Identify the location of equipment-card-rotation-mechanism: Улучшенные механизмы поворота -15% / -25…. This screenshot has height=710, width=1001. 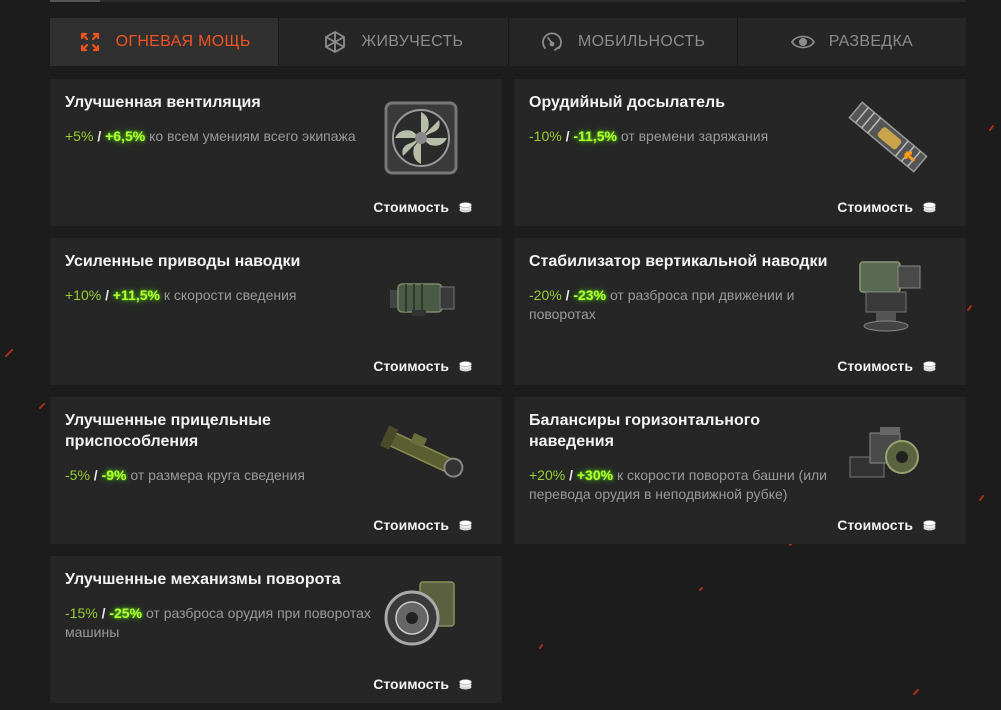
(276, 629).